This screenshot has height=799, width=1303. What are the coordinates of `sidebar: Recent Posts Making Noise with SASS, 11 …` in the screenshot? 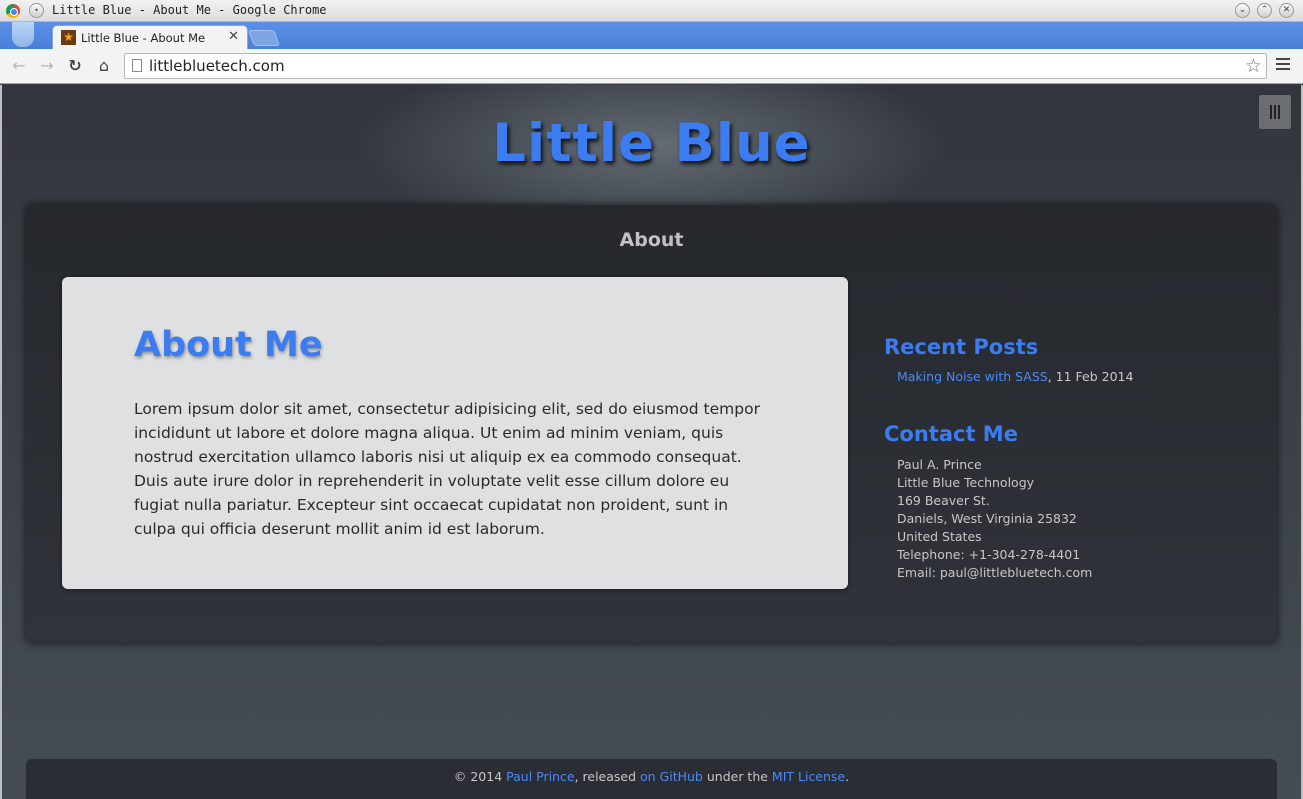 It's located at (1064, 458).